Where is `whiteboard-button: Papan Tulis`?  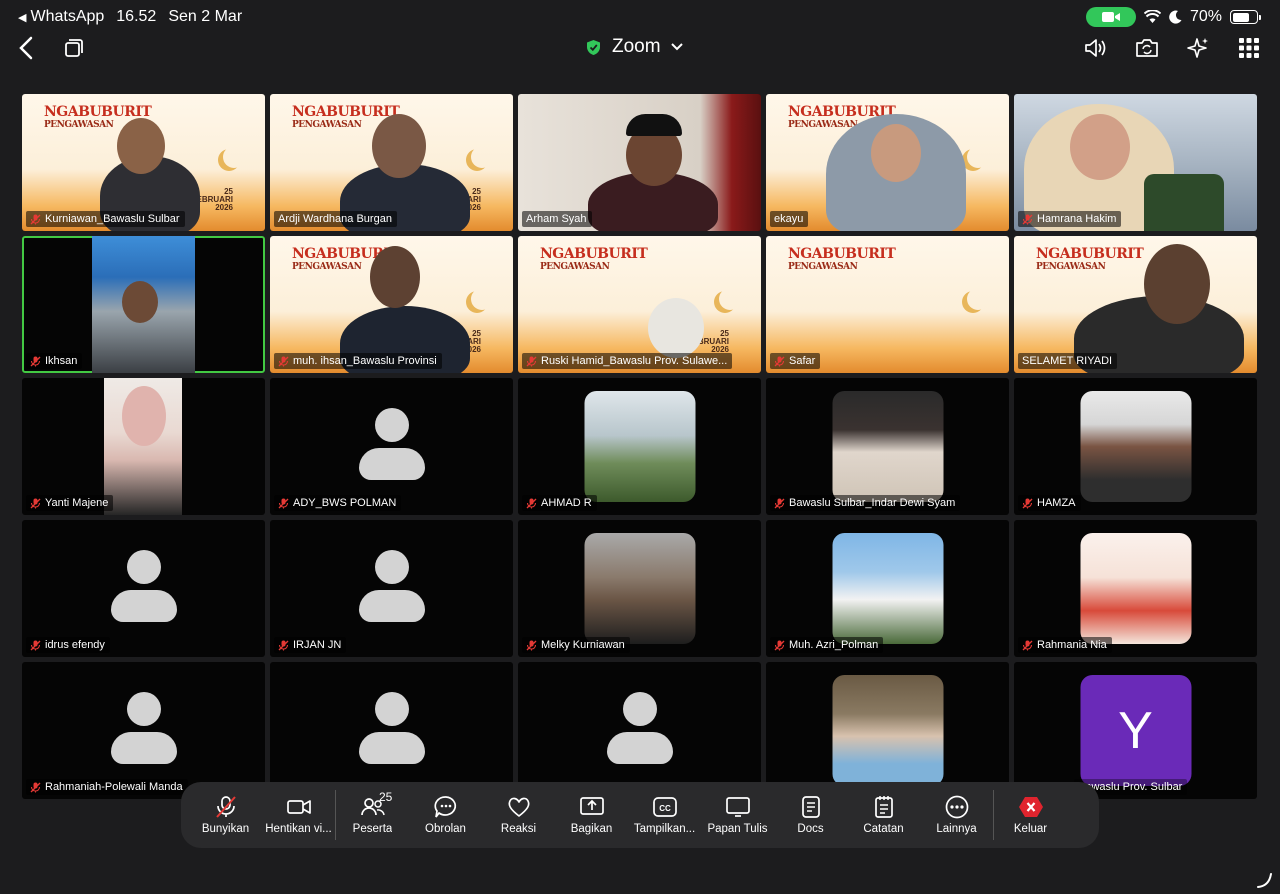 whiteboard-button: Papan Tulis is located at coordinates (737, 815).